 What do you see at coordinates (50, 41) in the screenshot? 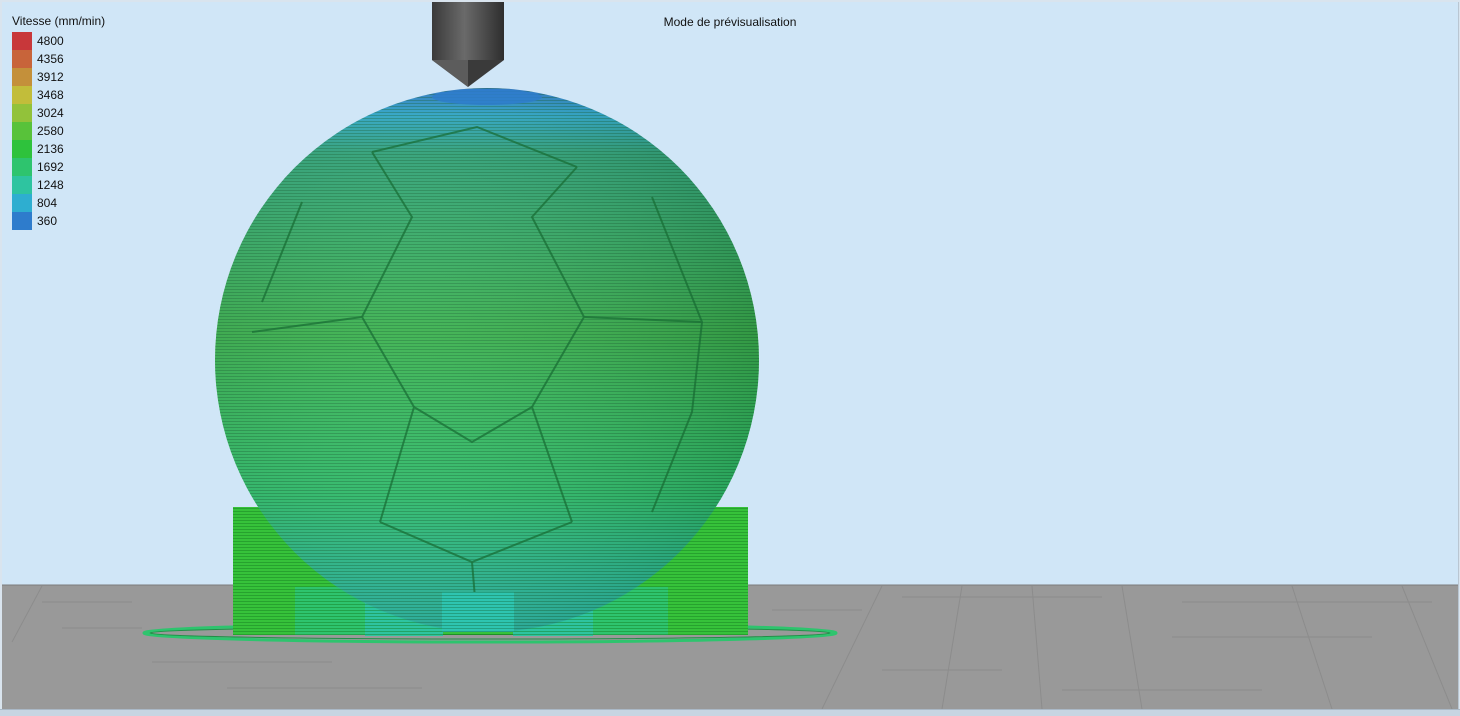
I see `legend-value: 4800` at bounding box center [50, 41].